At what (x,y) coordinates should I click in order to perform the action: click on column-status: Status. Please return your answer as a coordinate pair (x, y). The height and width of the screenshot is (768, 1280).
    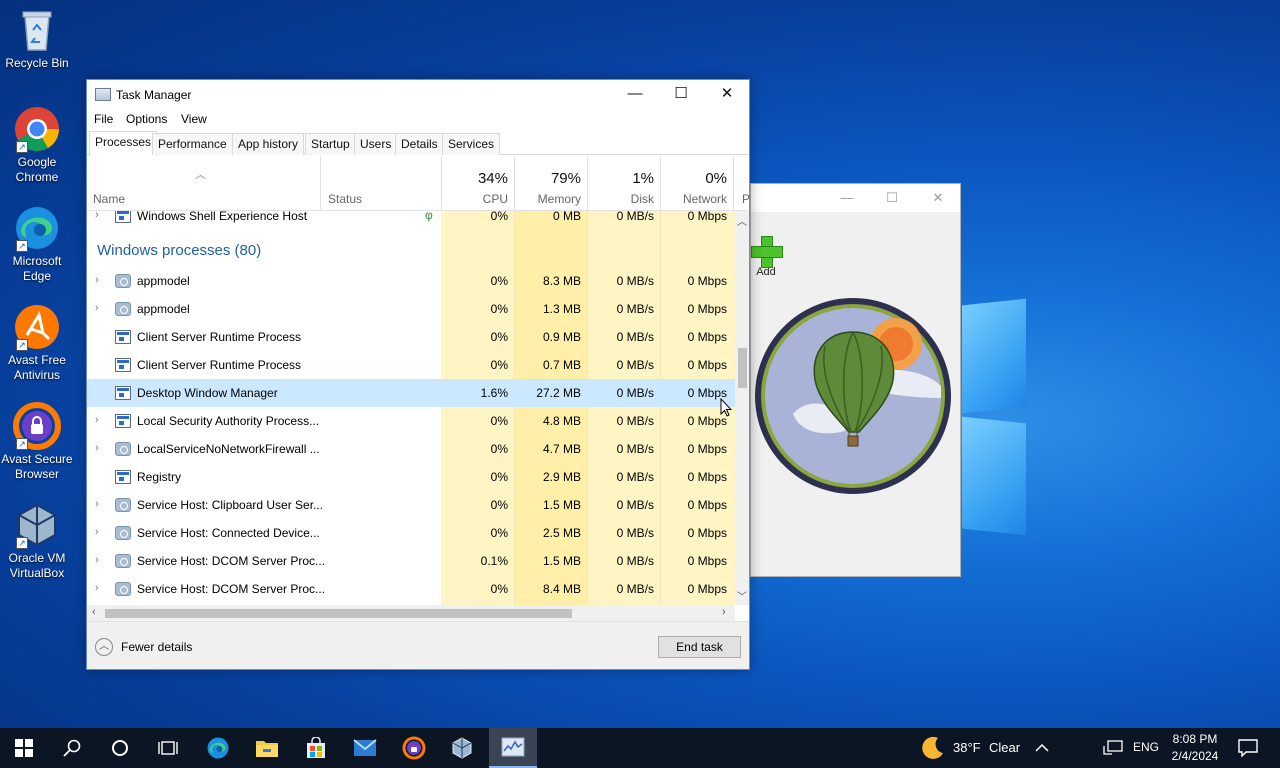
    Looking at the image, I should click on (380, 183).